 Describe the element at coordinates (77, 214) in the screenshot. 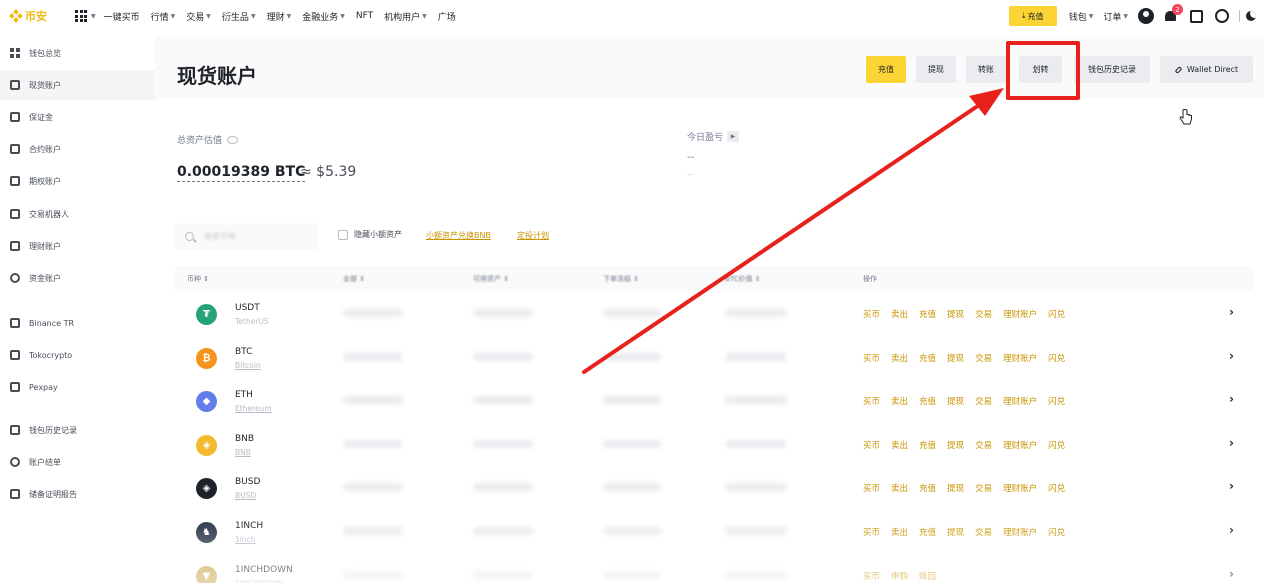

I see `sidebar-item-5: 交易机器人` at that location.